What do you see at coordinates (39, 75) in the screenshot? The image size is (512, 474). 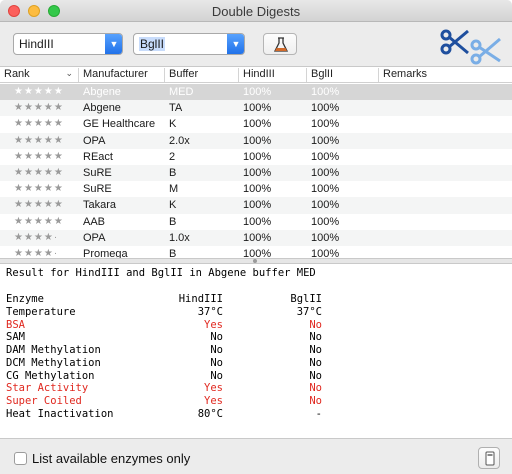 I see `column-header-rank: Rank ⌄` at bounding box center [39, 75].